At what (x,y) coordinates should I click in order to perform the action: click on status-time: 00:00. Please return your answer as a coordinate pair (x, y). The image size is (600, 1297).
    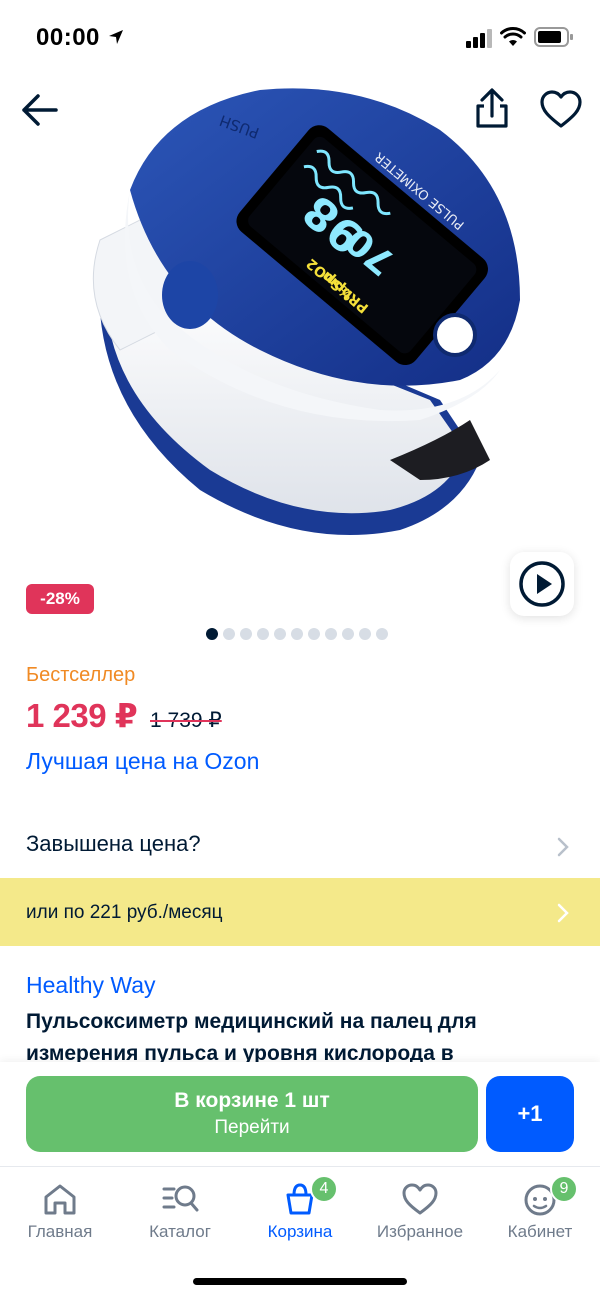
    Looking at the image, I should click on (68, 37).